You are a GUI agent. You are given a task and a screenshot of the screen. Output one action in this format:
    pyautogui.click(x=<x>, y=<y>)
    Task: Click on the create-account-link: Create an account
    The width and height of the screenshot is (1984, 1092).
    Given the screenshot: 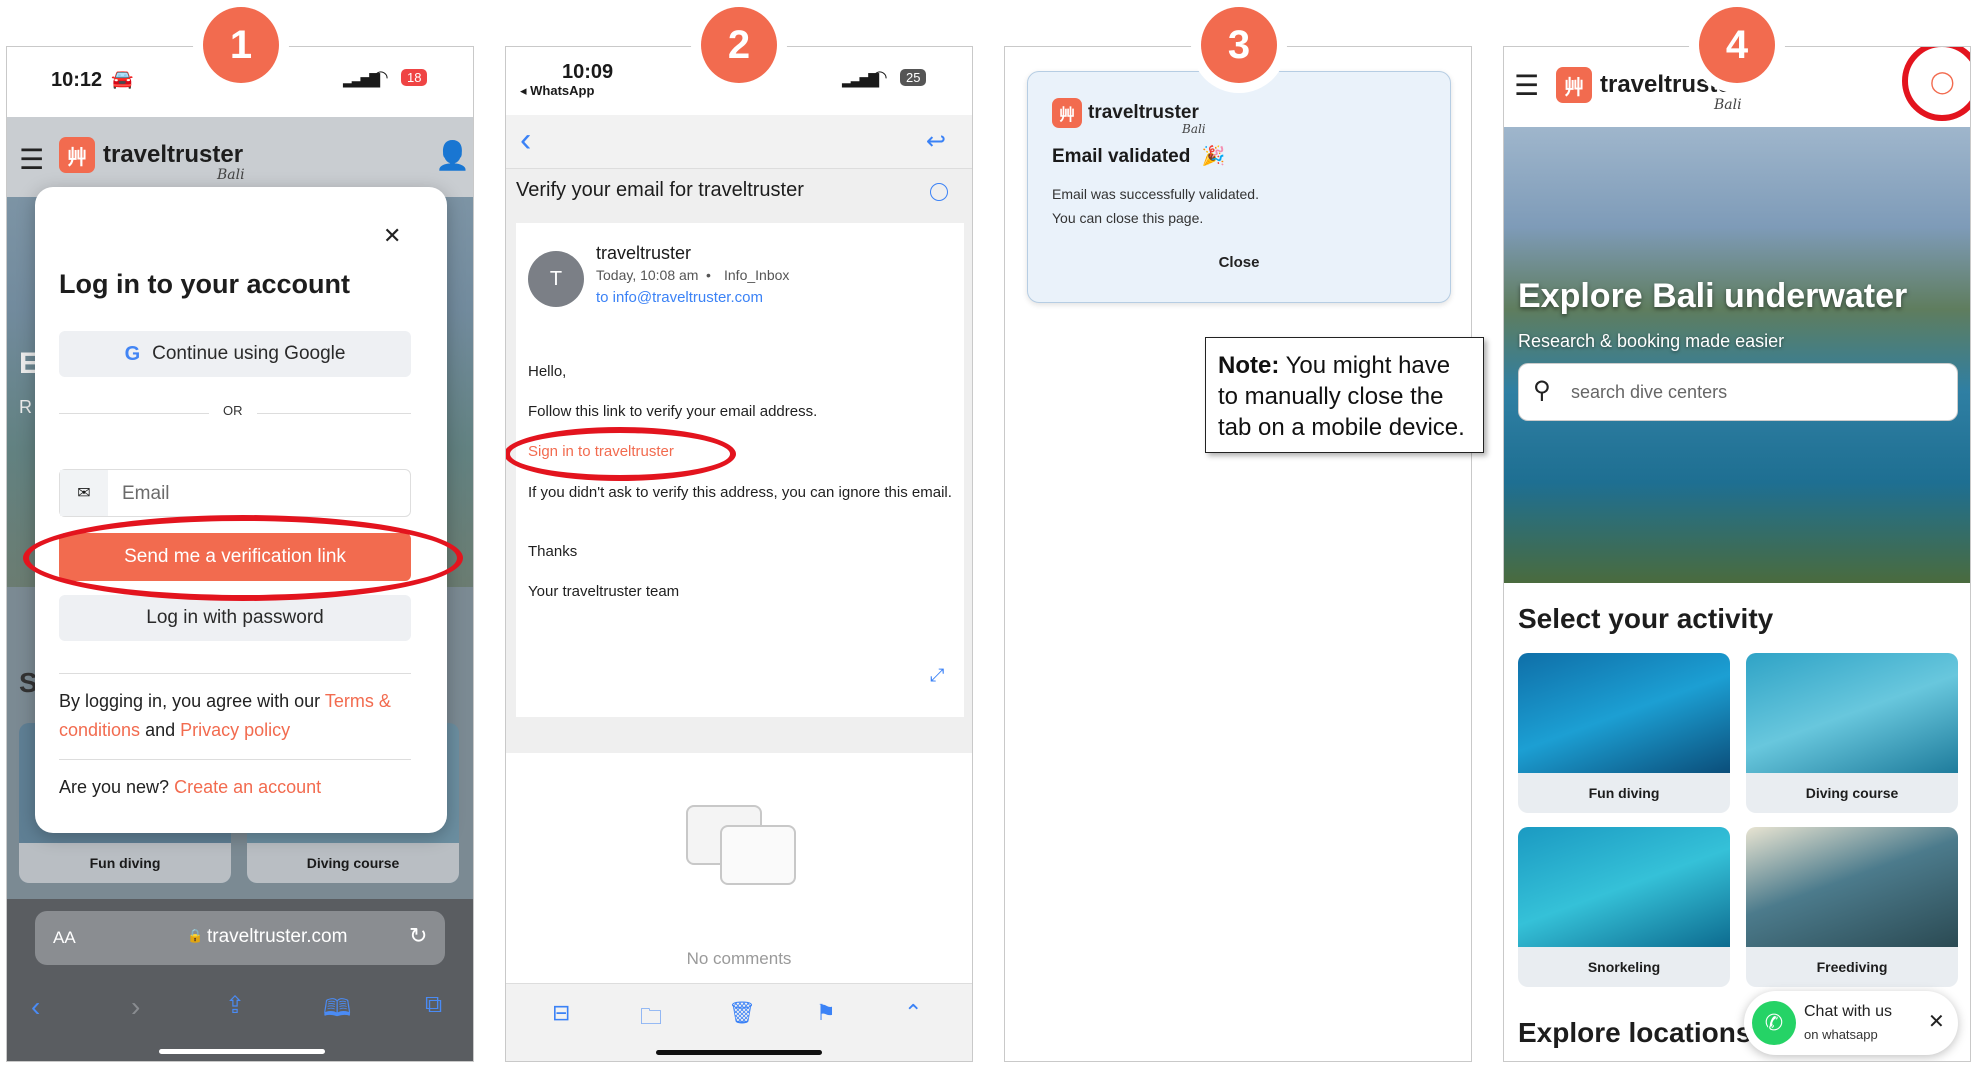 What is the action you would take?
    pyautogui.click(x=247, y=787)
    